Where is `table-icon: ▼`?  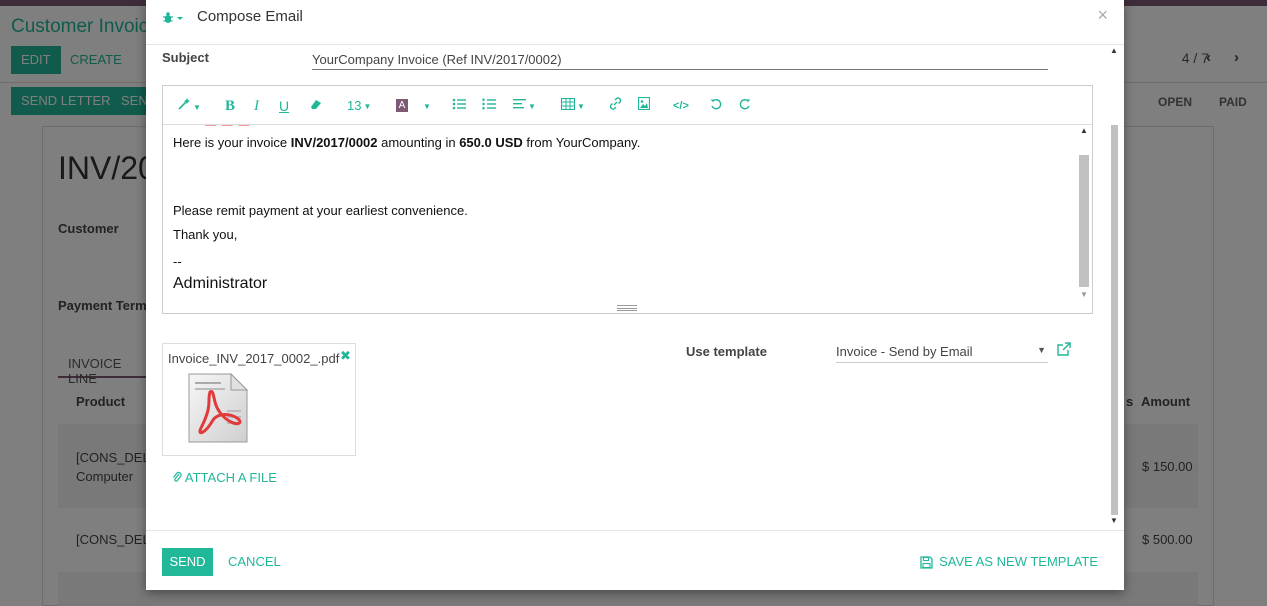
table-icon: ▼ is located at coordinates (572, 106).